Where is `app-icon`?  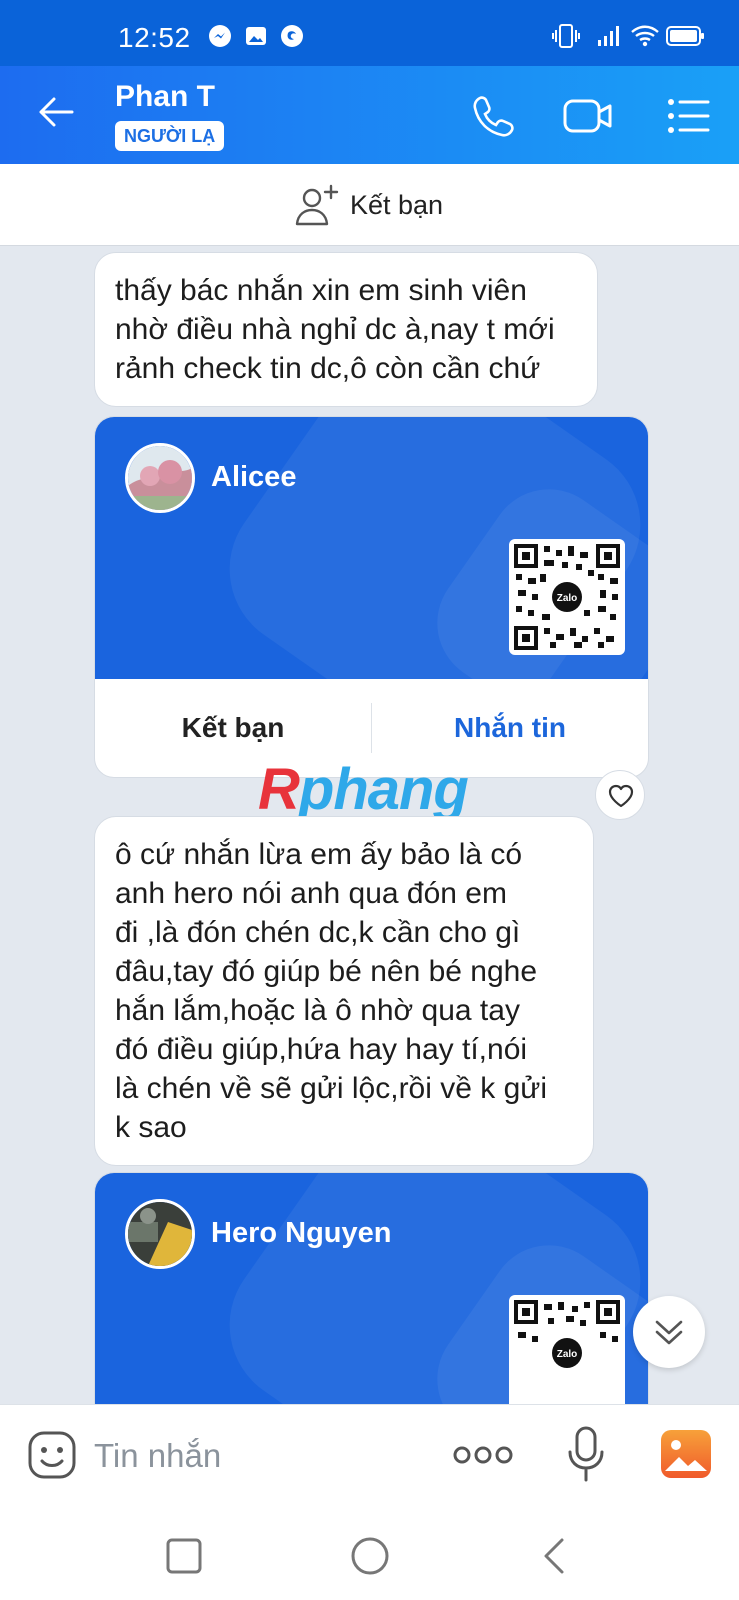
app-icon is located at coordinates (292, 36).